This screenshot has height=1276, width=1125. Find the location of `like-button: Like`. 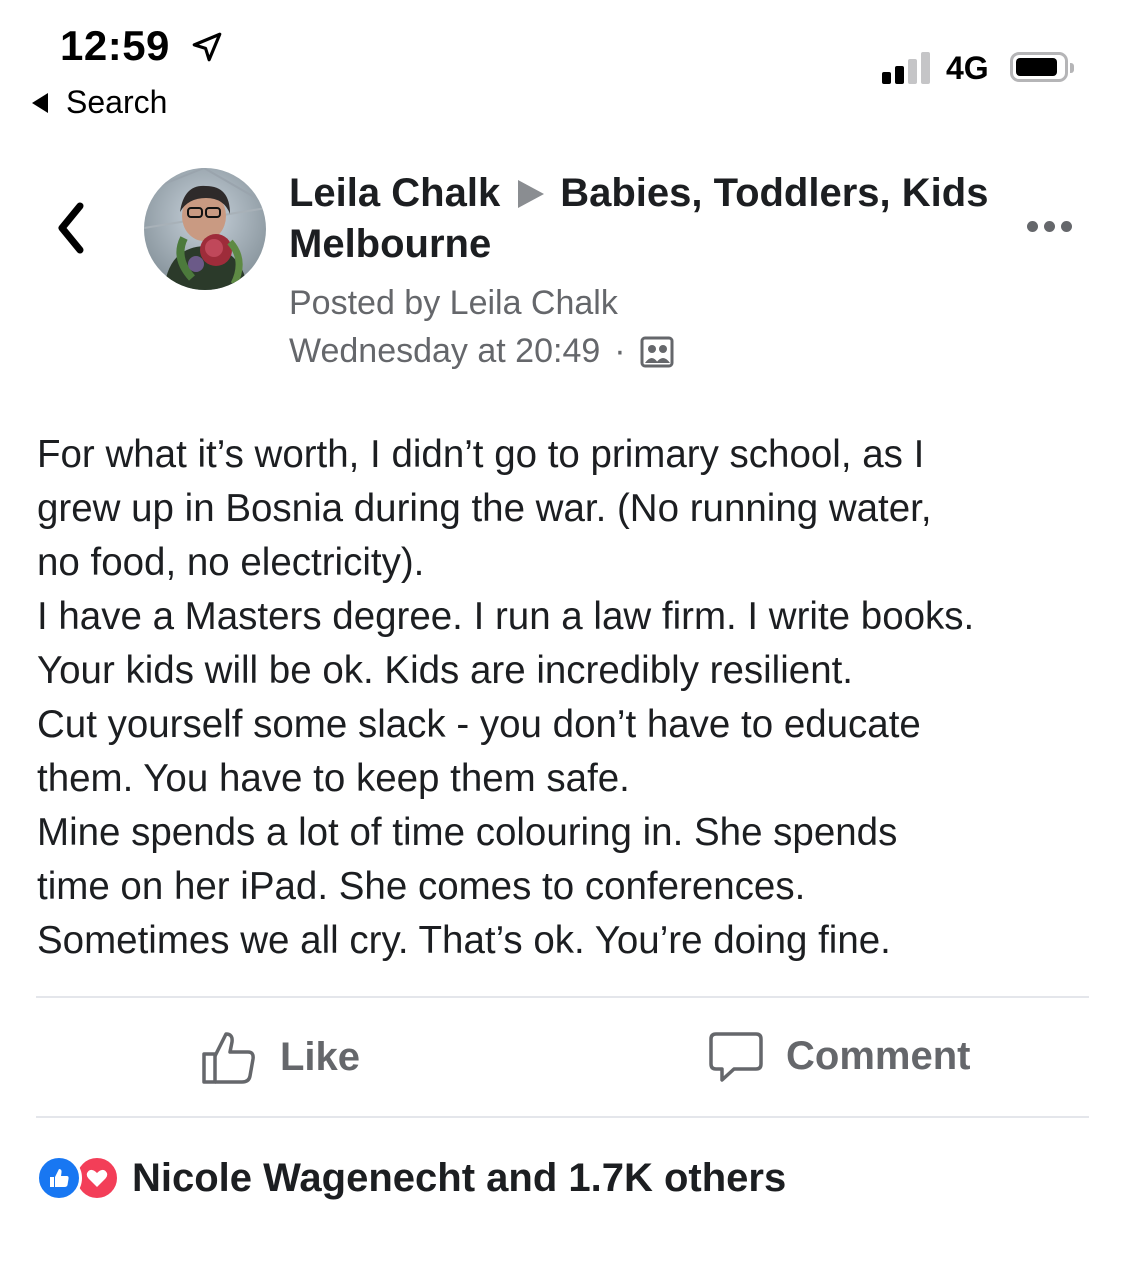

like-button: Like is located at coordinates (280, 1057).